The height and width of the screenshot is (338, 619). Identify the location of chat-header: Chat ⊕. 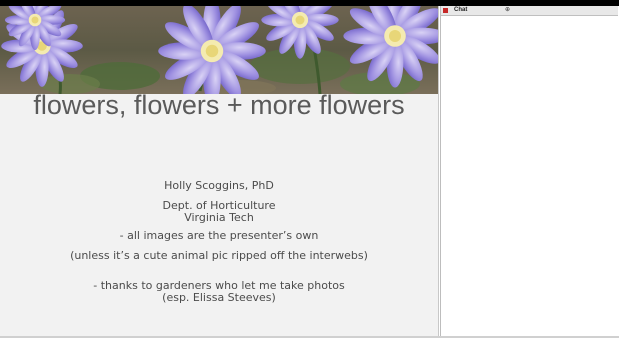
(529, 11).